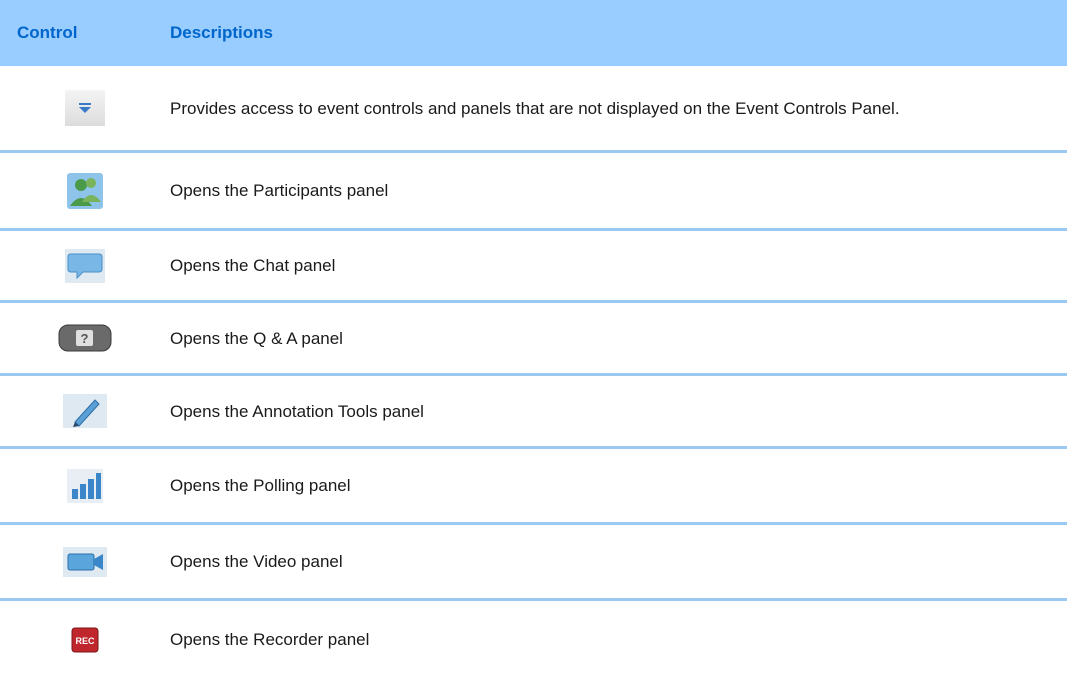 The height and width of the screenshot is (678, 1067). What do you see at coordinates (47, 32) in the screenshot?
I see `header-control: Control` at bounding box center [47, 32].